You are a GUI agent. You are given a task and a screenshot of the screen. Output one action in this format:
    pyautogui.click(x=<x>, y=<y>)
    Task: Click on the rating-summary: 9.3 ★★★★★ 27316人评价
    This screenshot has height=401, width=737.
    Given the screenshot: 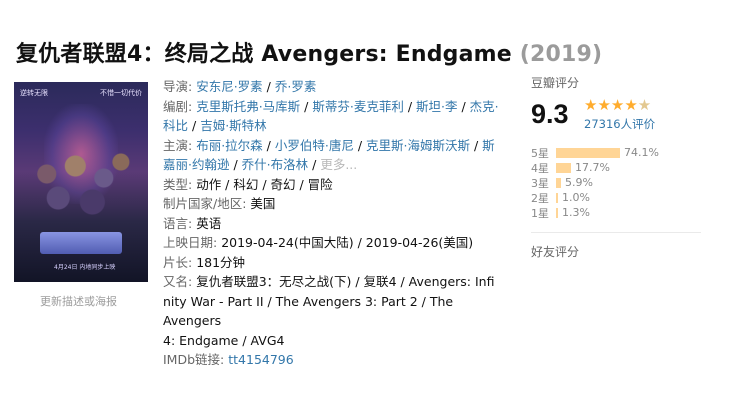 What is the action you would take?
    pyautogui.click(x=631, y=114)
    